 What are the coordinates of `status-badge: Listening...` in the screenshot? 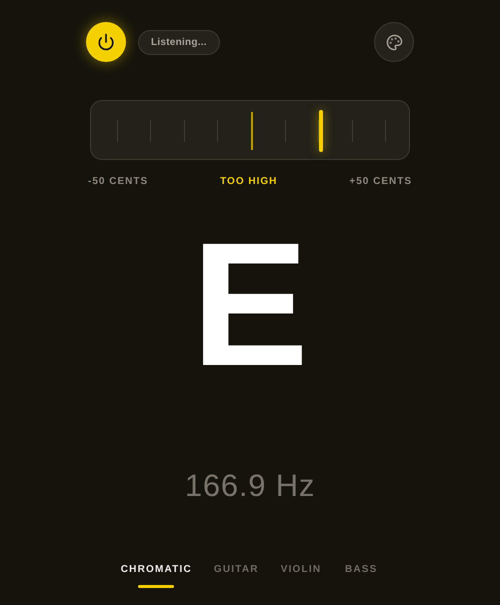 It's located at (179, 42).